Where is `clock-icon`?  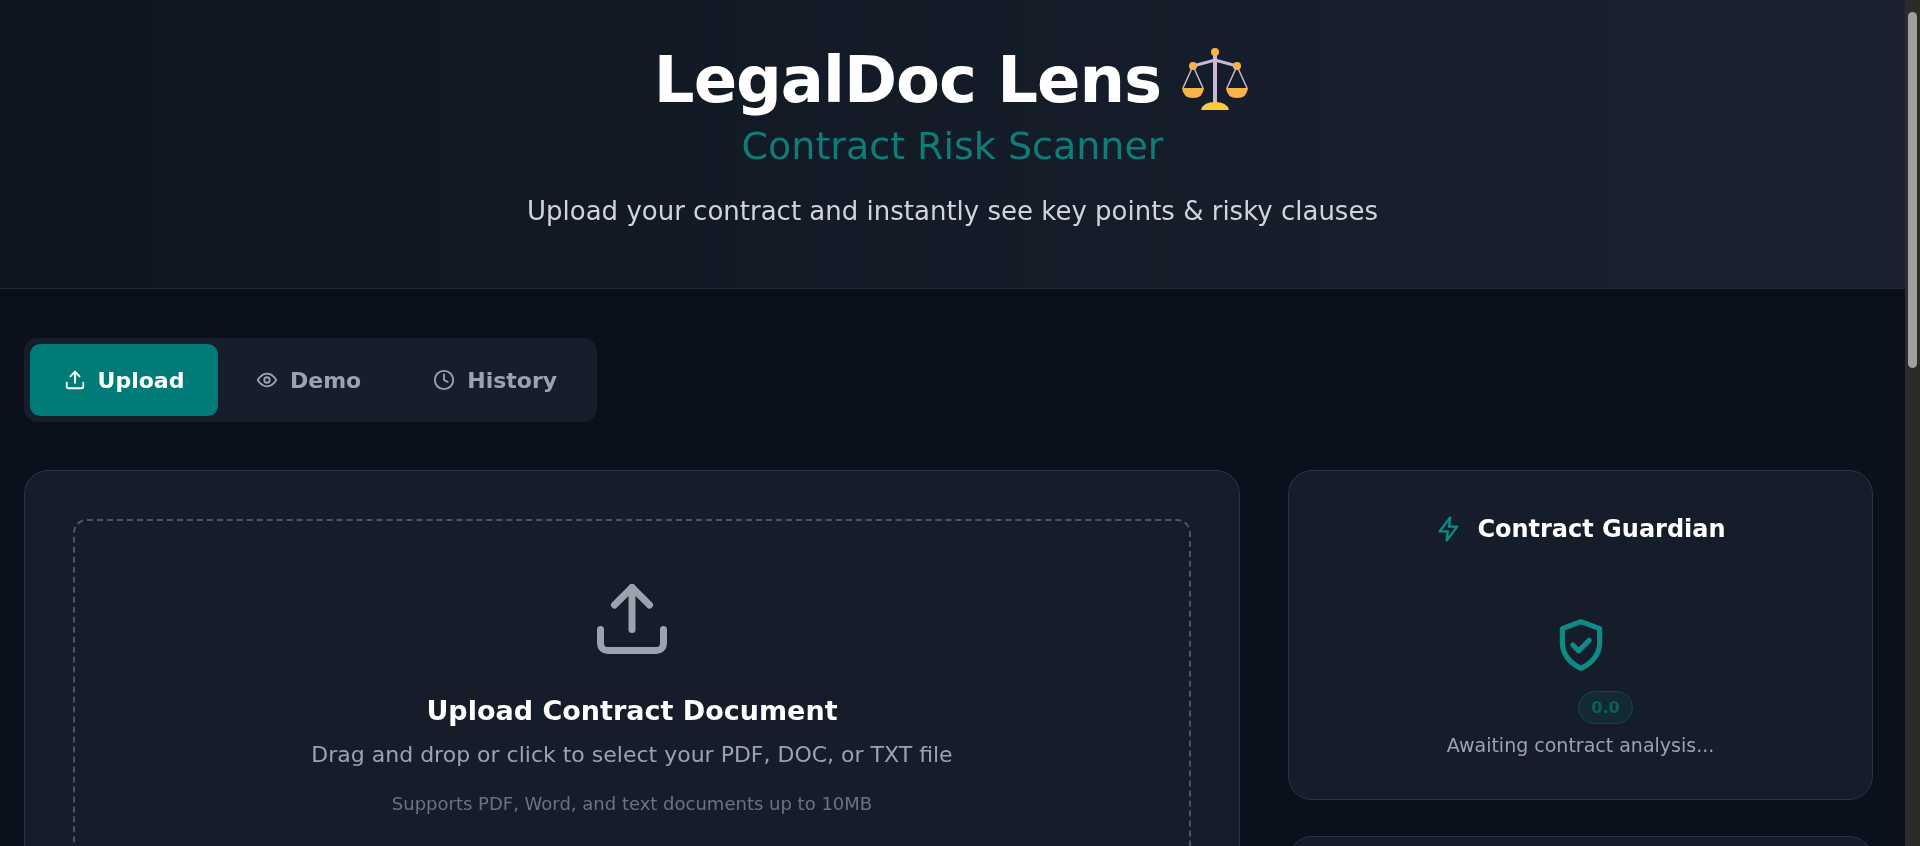 clock-icon is located at coordinates (444, 380).